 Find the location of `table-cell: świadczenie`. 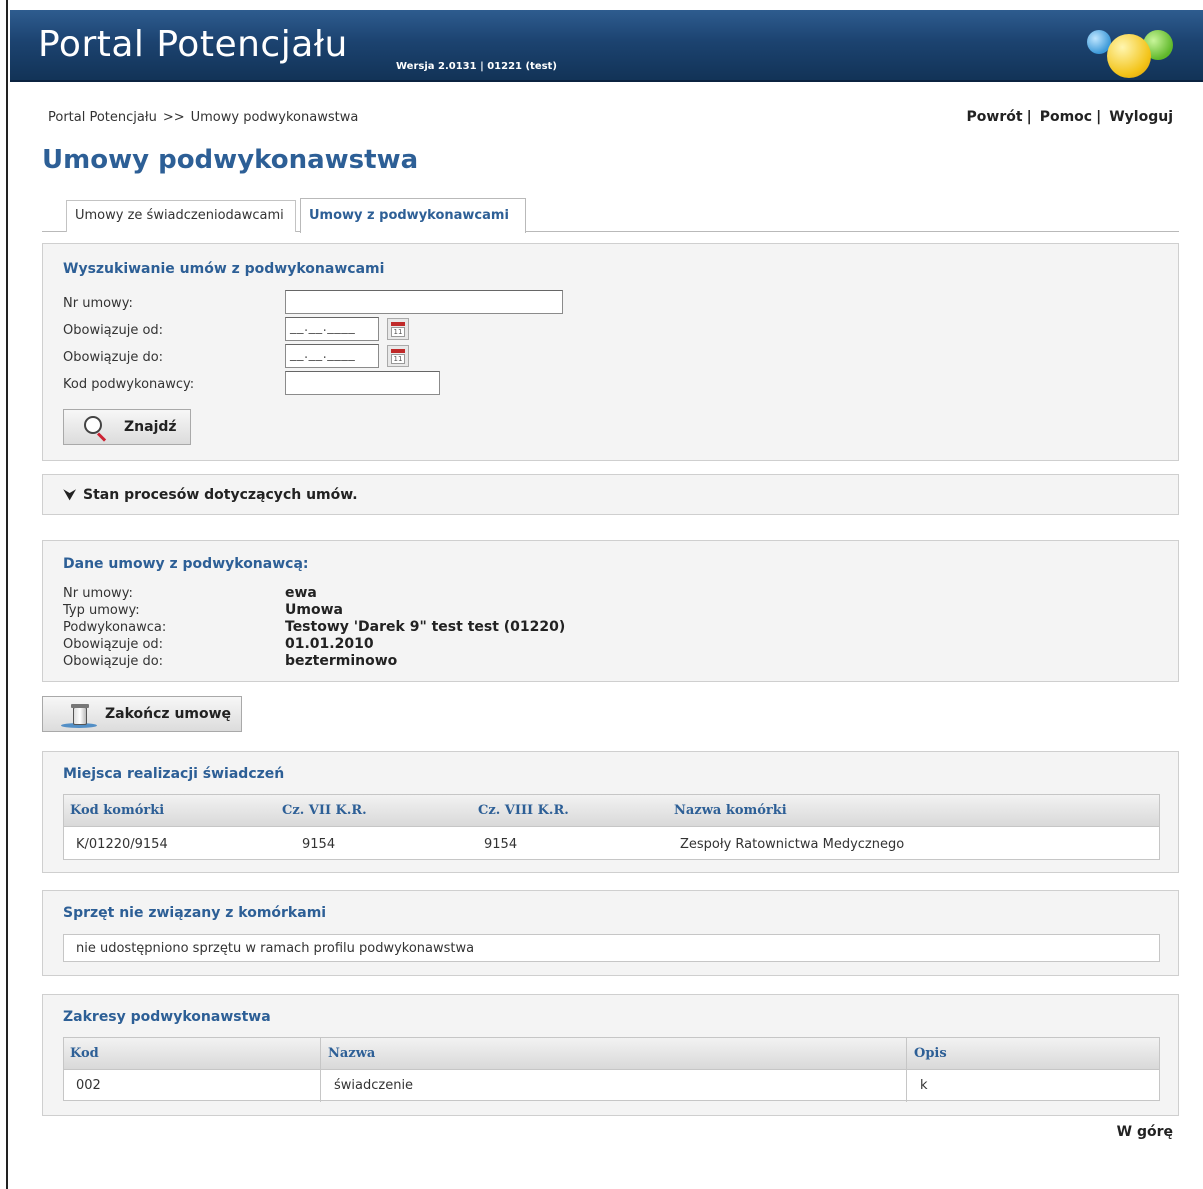

table-cell: świadczenie is located at coordinates (374, 1085).